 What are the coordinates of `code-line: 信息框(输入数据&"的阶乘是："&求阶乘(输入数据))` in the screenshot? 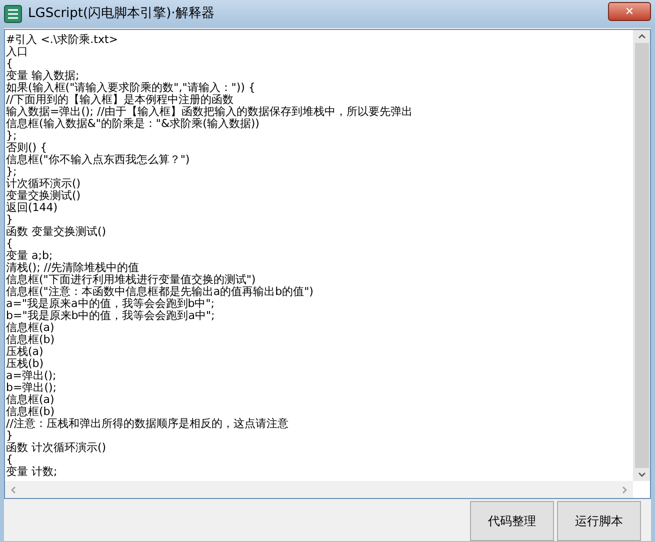 It's located at (133, 124).